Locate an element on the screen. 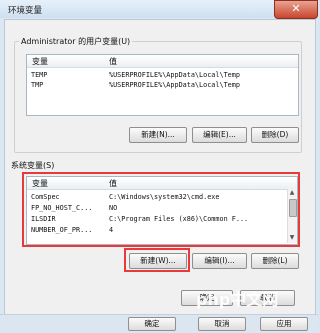 The height and width of the screenshot is (333, 320). sys-delete-button: 删除(L) is located at coordinates (275, 261).